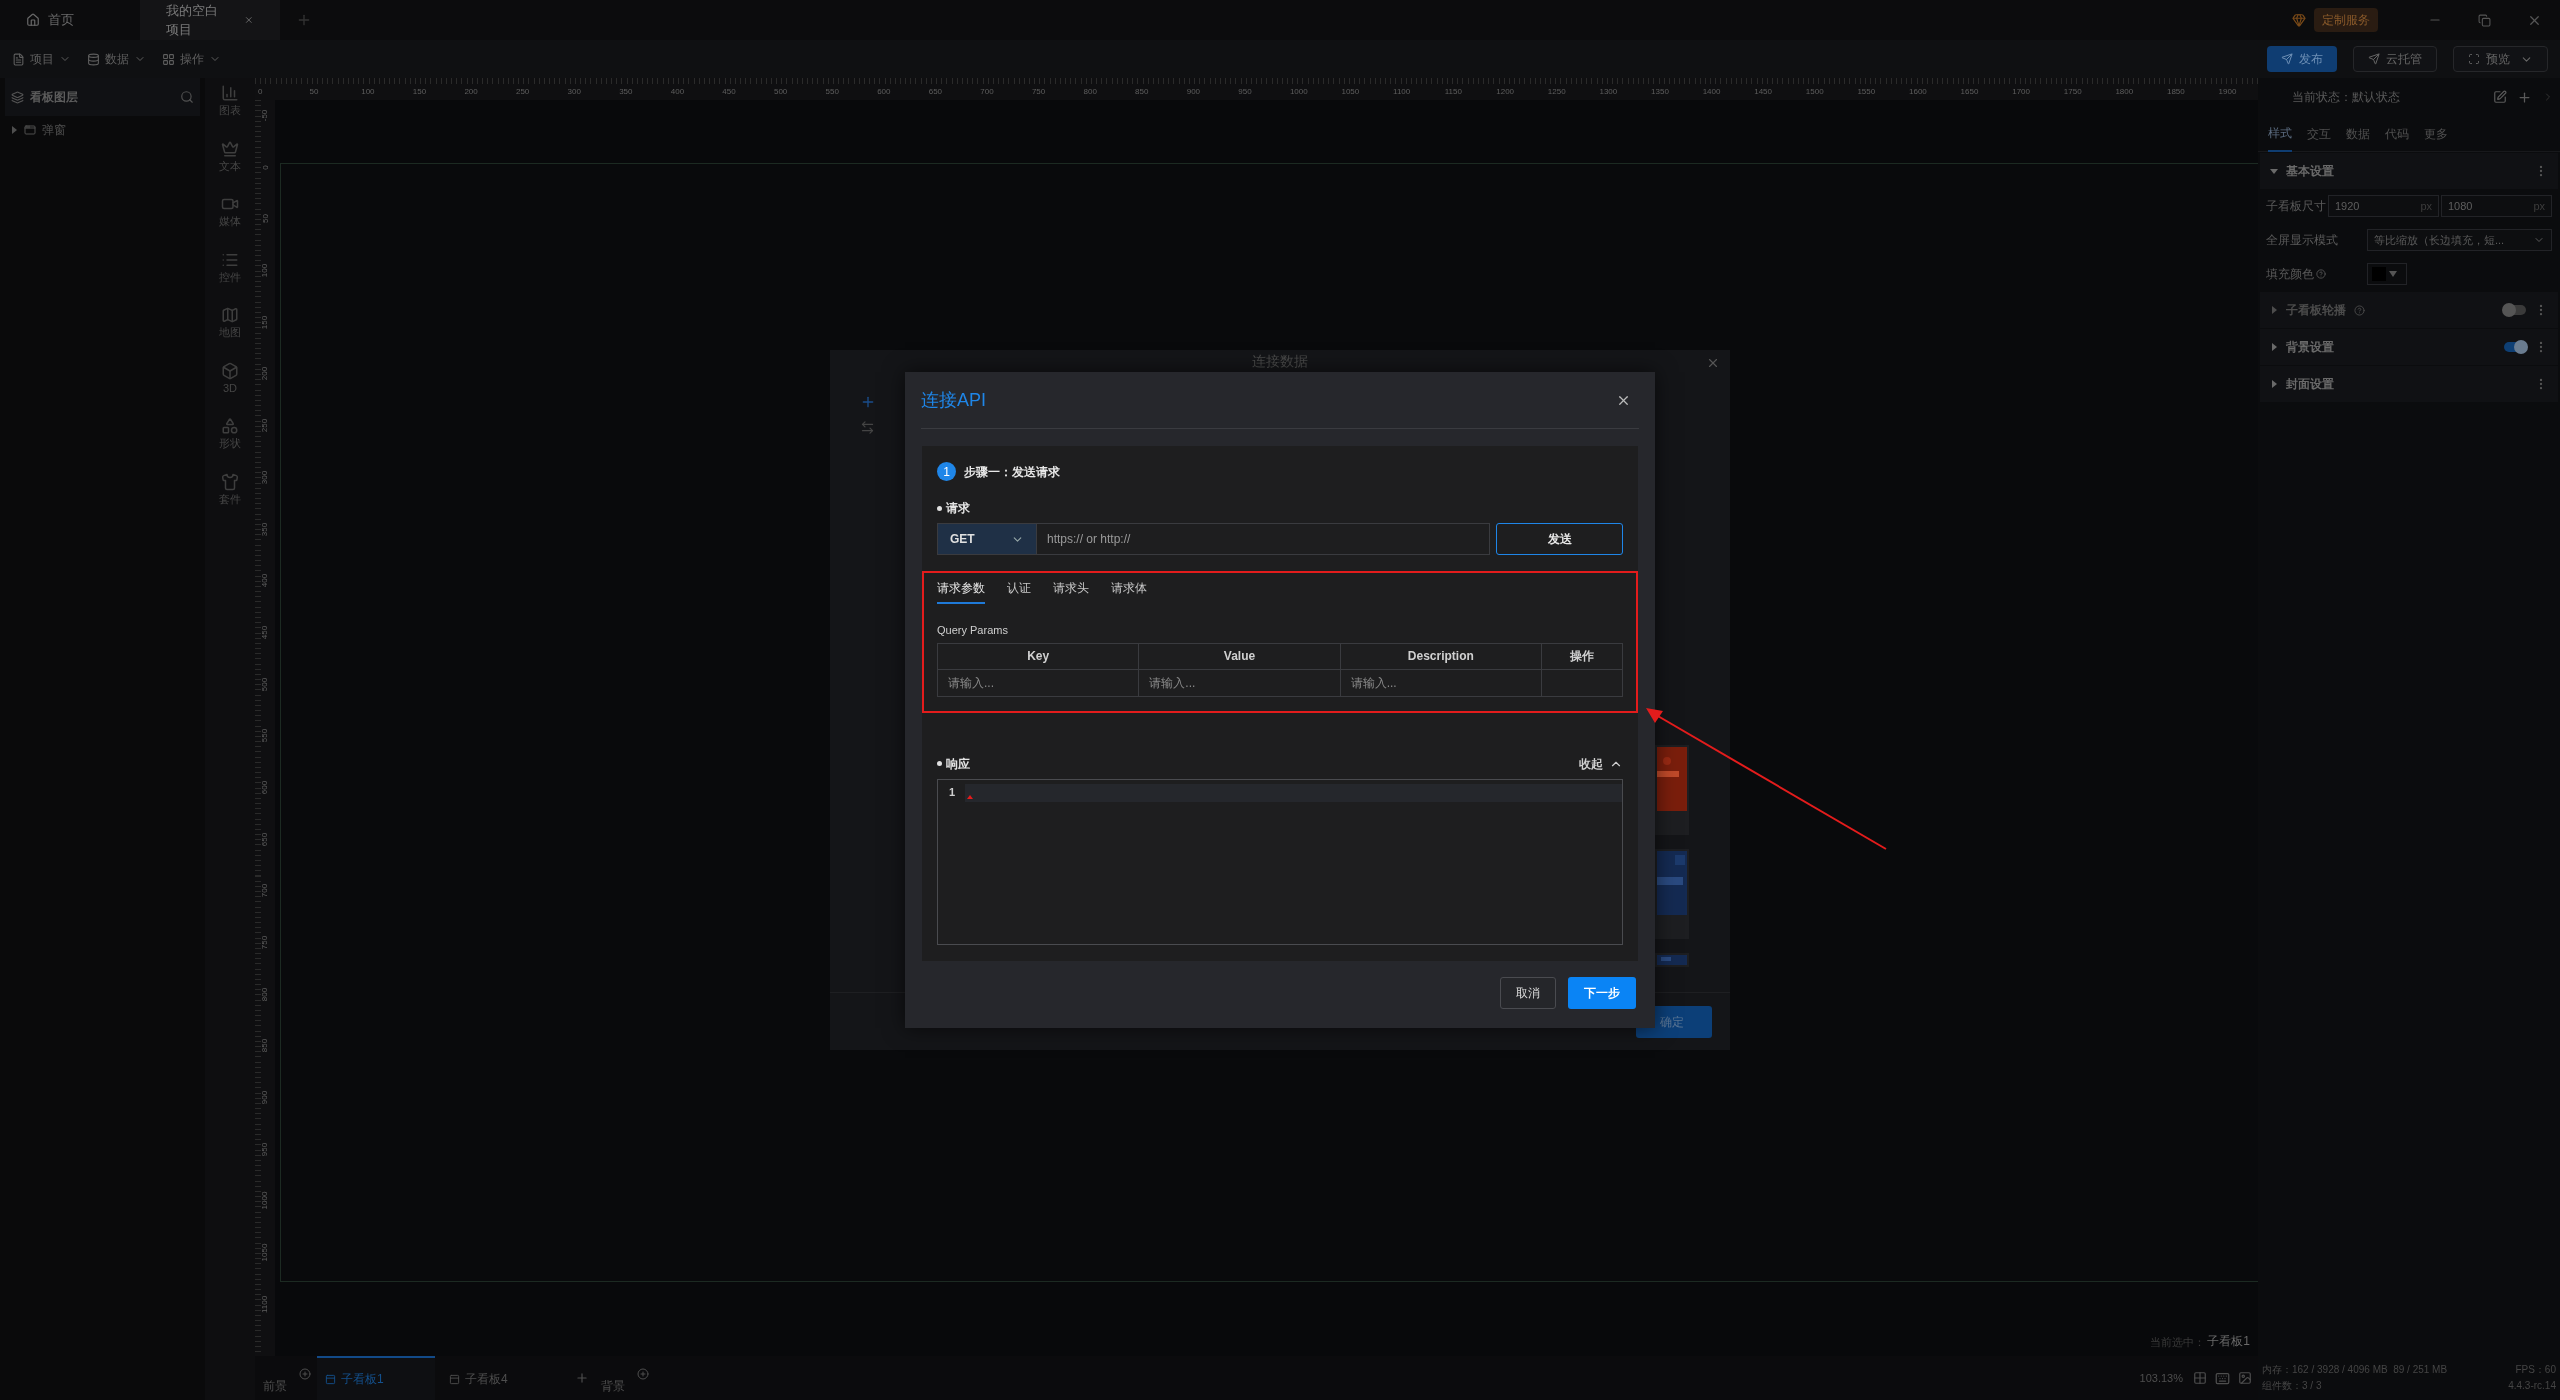  What do you see at coordinates (265, 1252) in the screenshot?
I see `ruler-label: 1050` at bounding box center [265, 1252].